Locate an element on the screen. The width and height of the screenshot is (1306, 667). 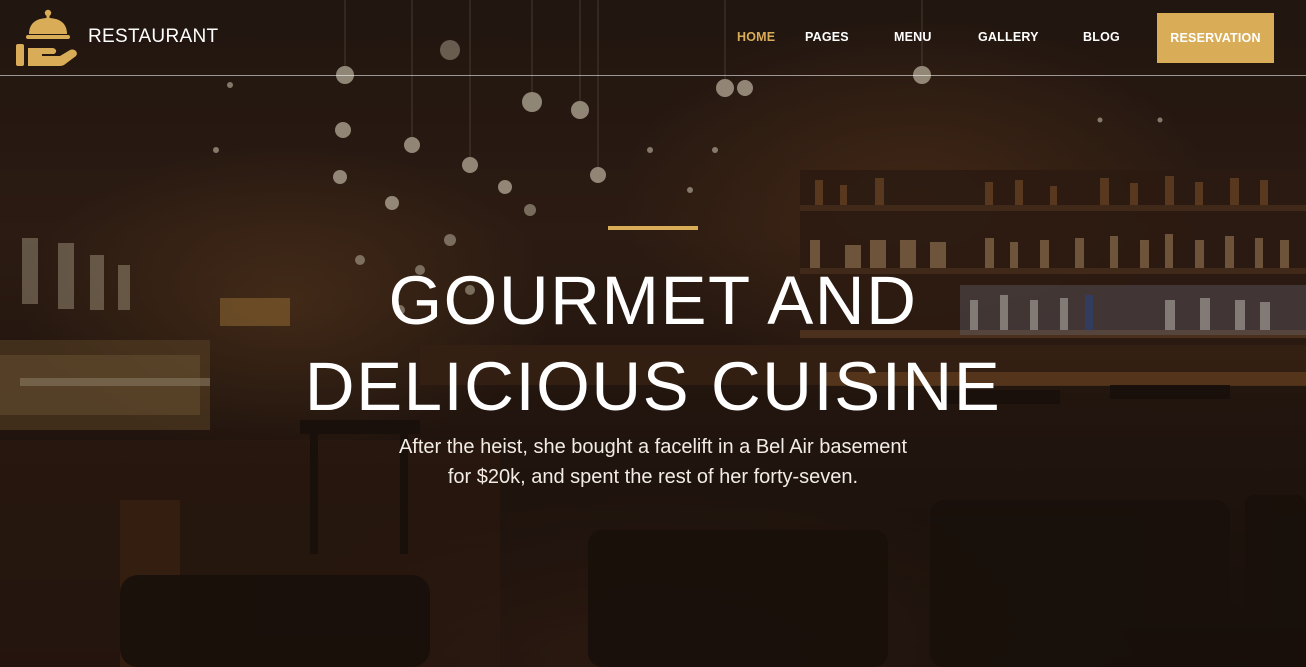
nav-item-home: HOME is located at coordinates (756, 37).